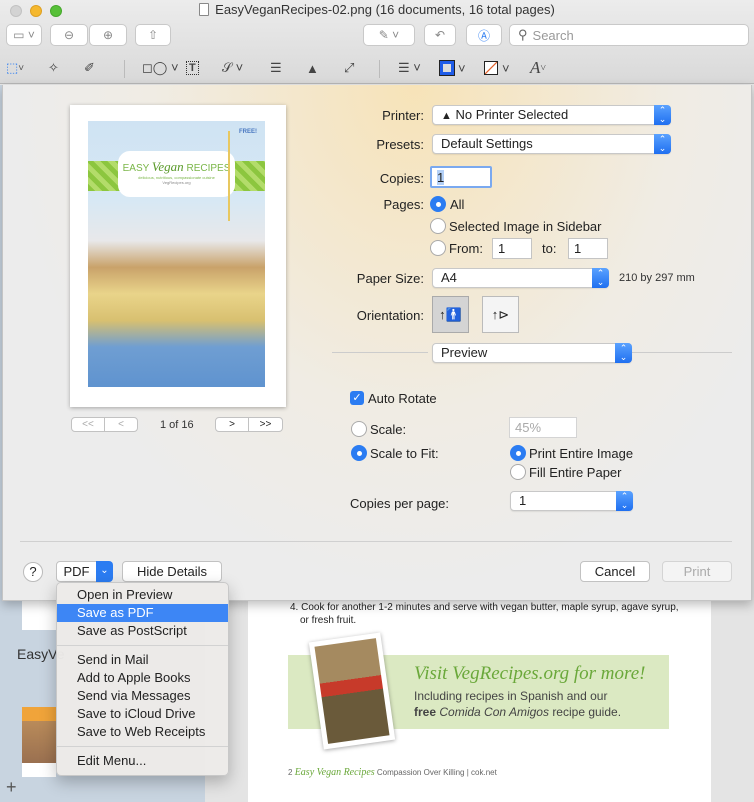 This screenshot has height=802, width=754. What do you see at coordinates (440, 35) in the screenshot?
I see `rotate-button: ↶` at bounding box center [440, 35].